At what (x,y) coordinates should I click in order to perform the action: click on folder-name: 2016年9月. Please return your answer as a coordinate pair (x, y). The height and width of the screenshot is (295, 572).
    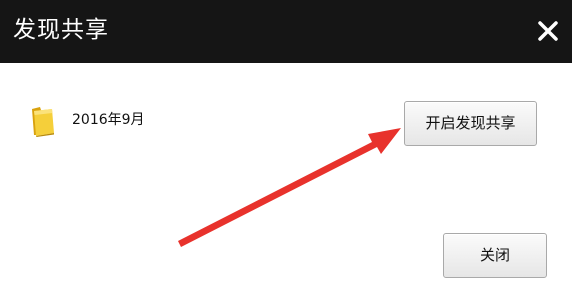
    Looking at the image, I should click on (108, 120).